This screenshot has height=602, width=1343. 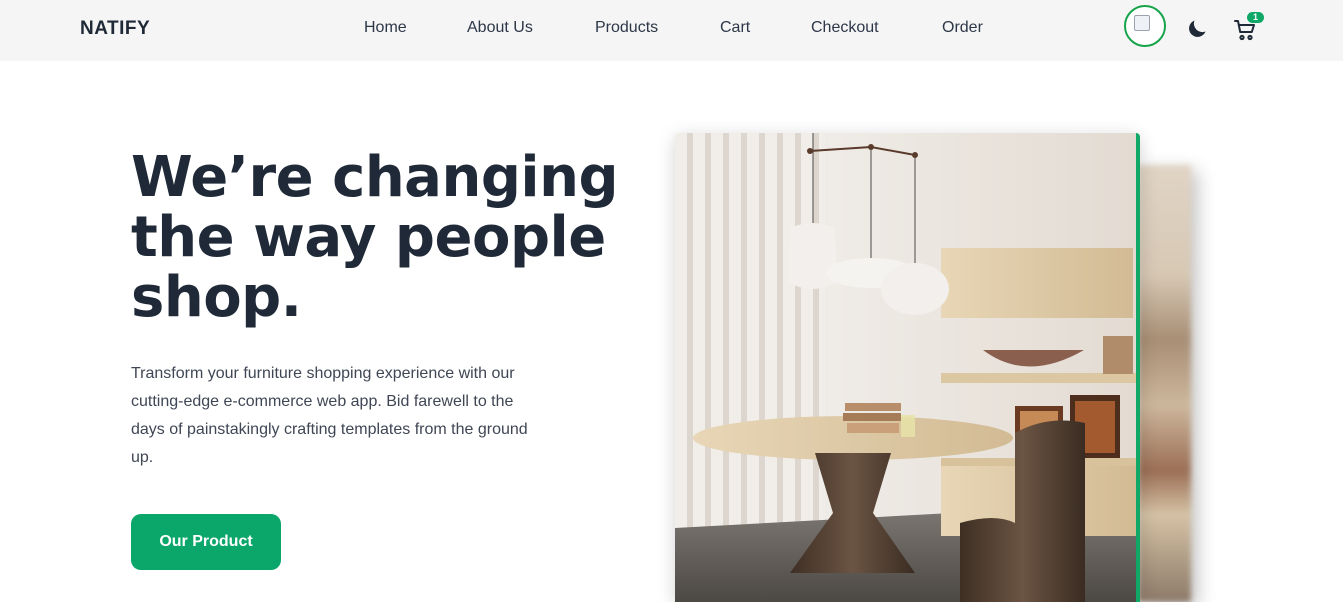 I want to click on our-product-button: Our Product, so click(x=206, y=542).